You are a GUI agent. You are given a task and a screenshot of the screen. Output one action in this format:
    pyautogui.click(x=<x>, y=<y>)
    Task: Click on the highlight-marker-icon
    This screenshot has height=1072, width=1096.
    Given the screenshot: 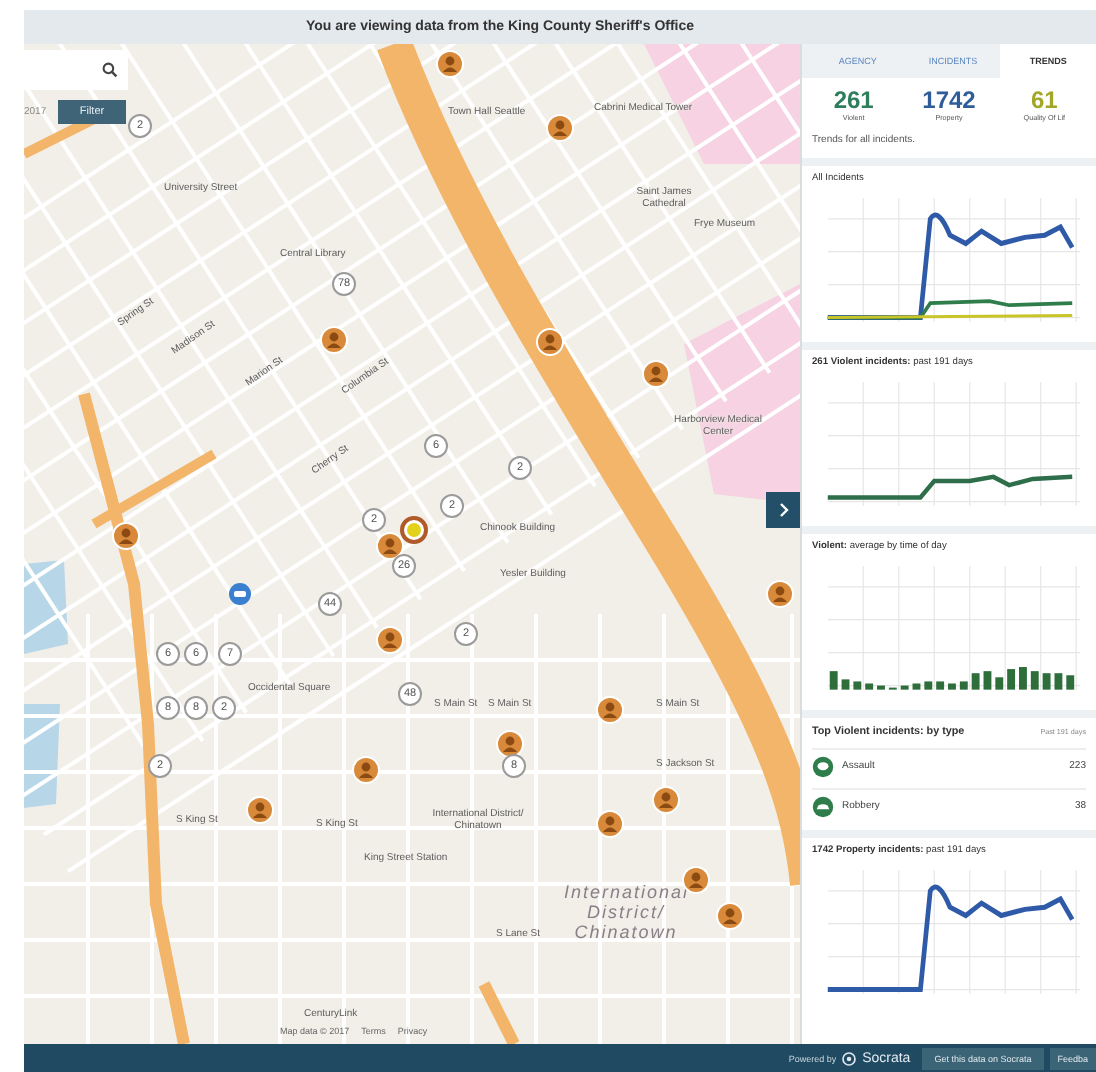 What is the action you would take?
    pyautogui.click(x=414, y=530)
    